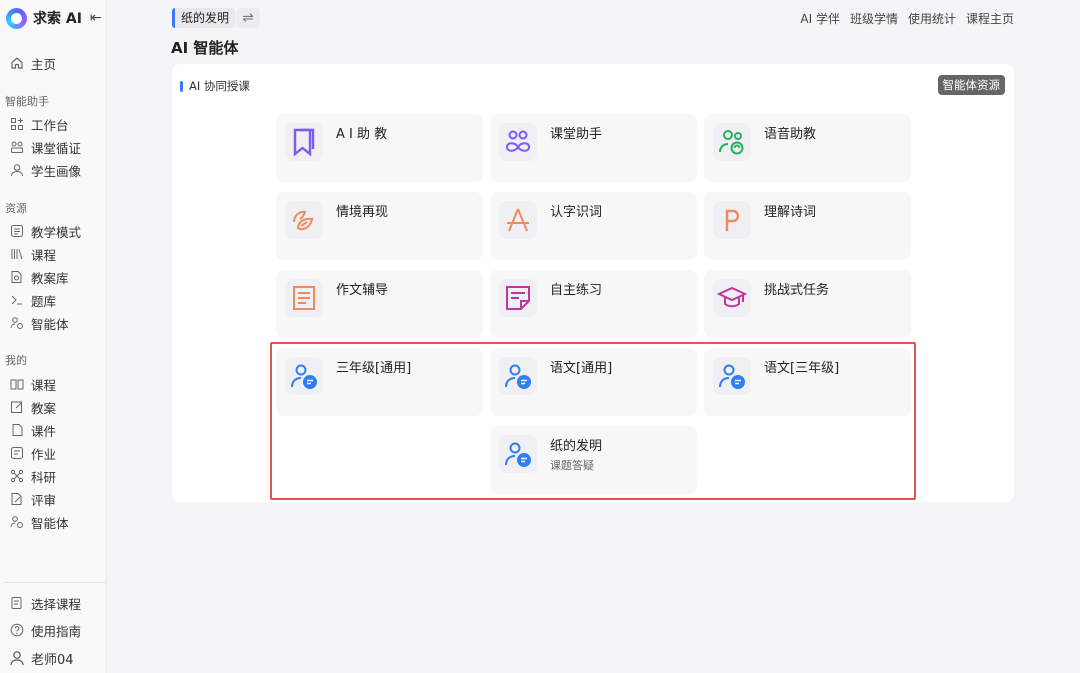  I want to click on sidebar-item-my-agents: 智能体, so click(39, 522).